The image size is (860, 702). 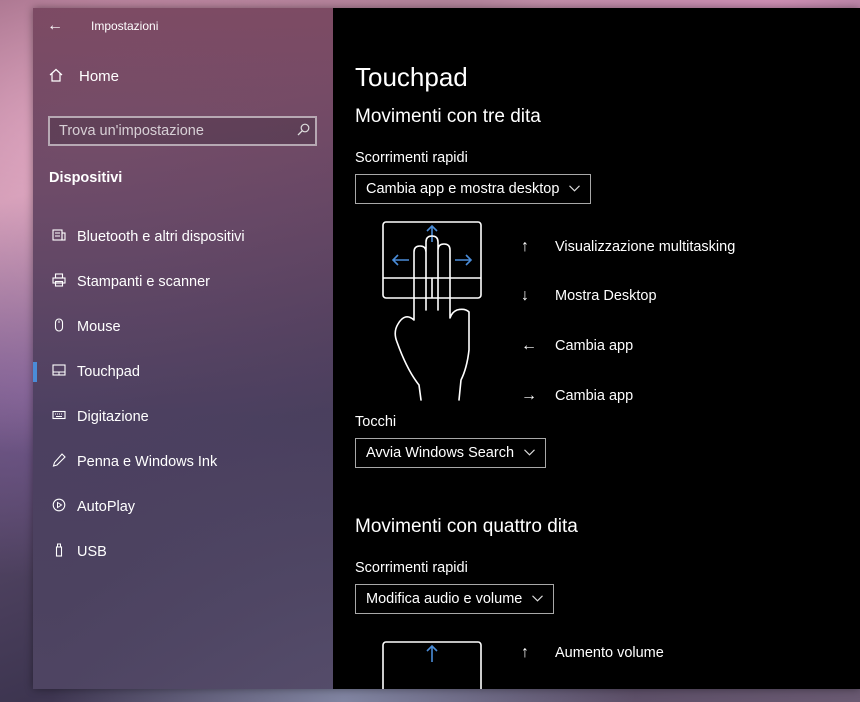 What do you see at coordinates (59, 506) in the screenshot?
I see `autoplay-icon` at bounding box center [59, 506].